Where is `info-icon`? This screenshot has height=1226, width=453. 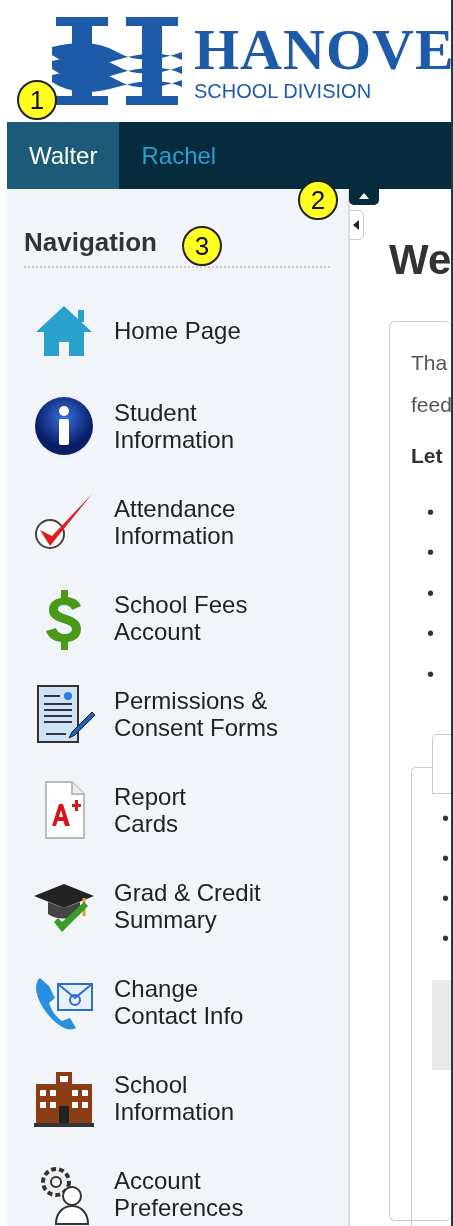 info-icon is located at coordinates (64, 426).